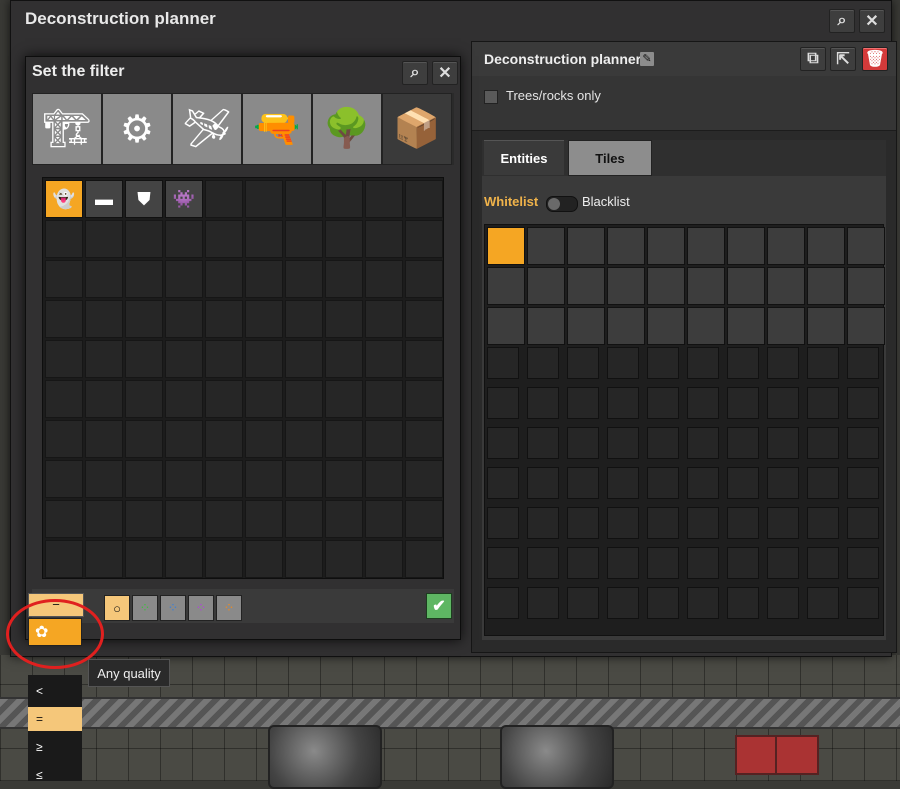  Describe the element at coordinates (55, 775) in the screenshot. I see `comparator-option: ≤` at that location.